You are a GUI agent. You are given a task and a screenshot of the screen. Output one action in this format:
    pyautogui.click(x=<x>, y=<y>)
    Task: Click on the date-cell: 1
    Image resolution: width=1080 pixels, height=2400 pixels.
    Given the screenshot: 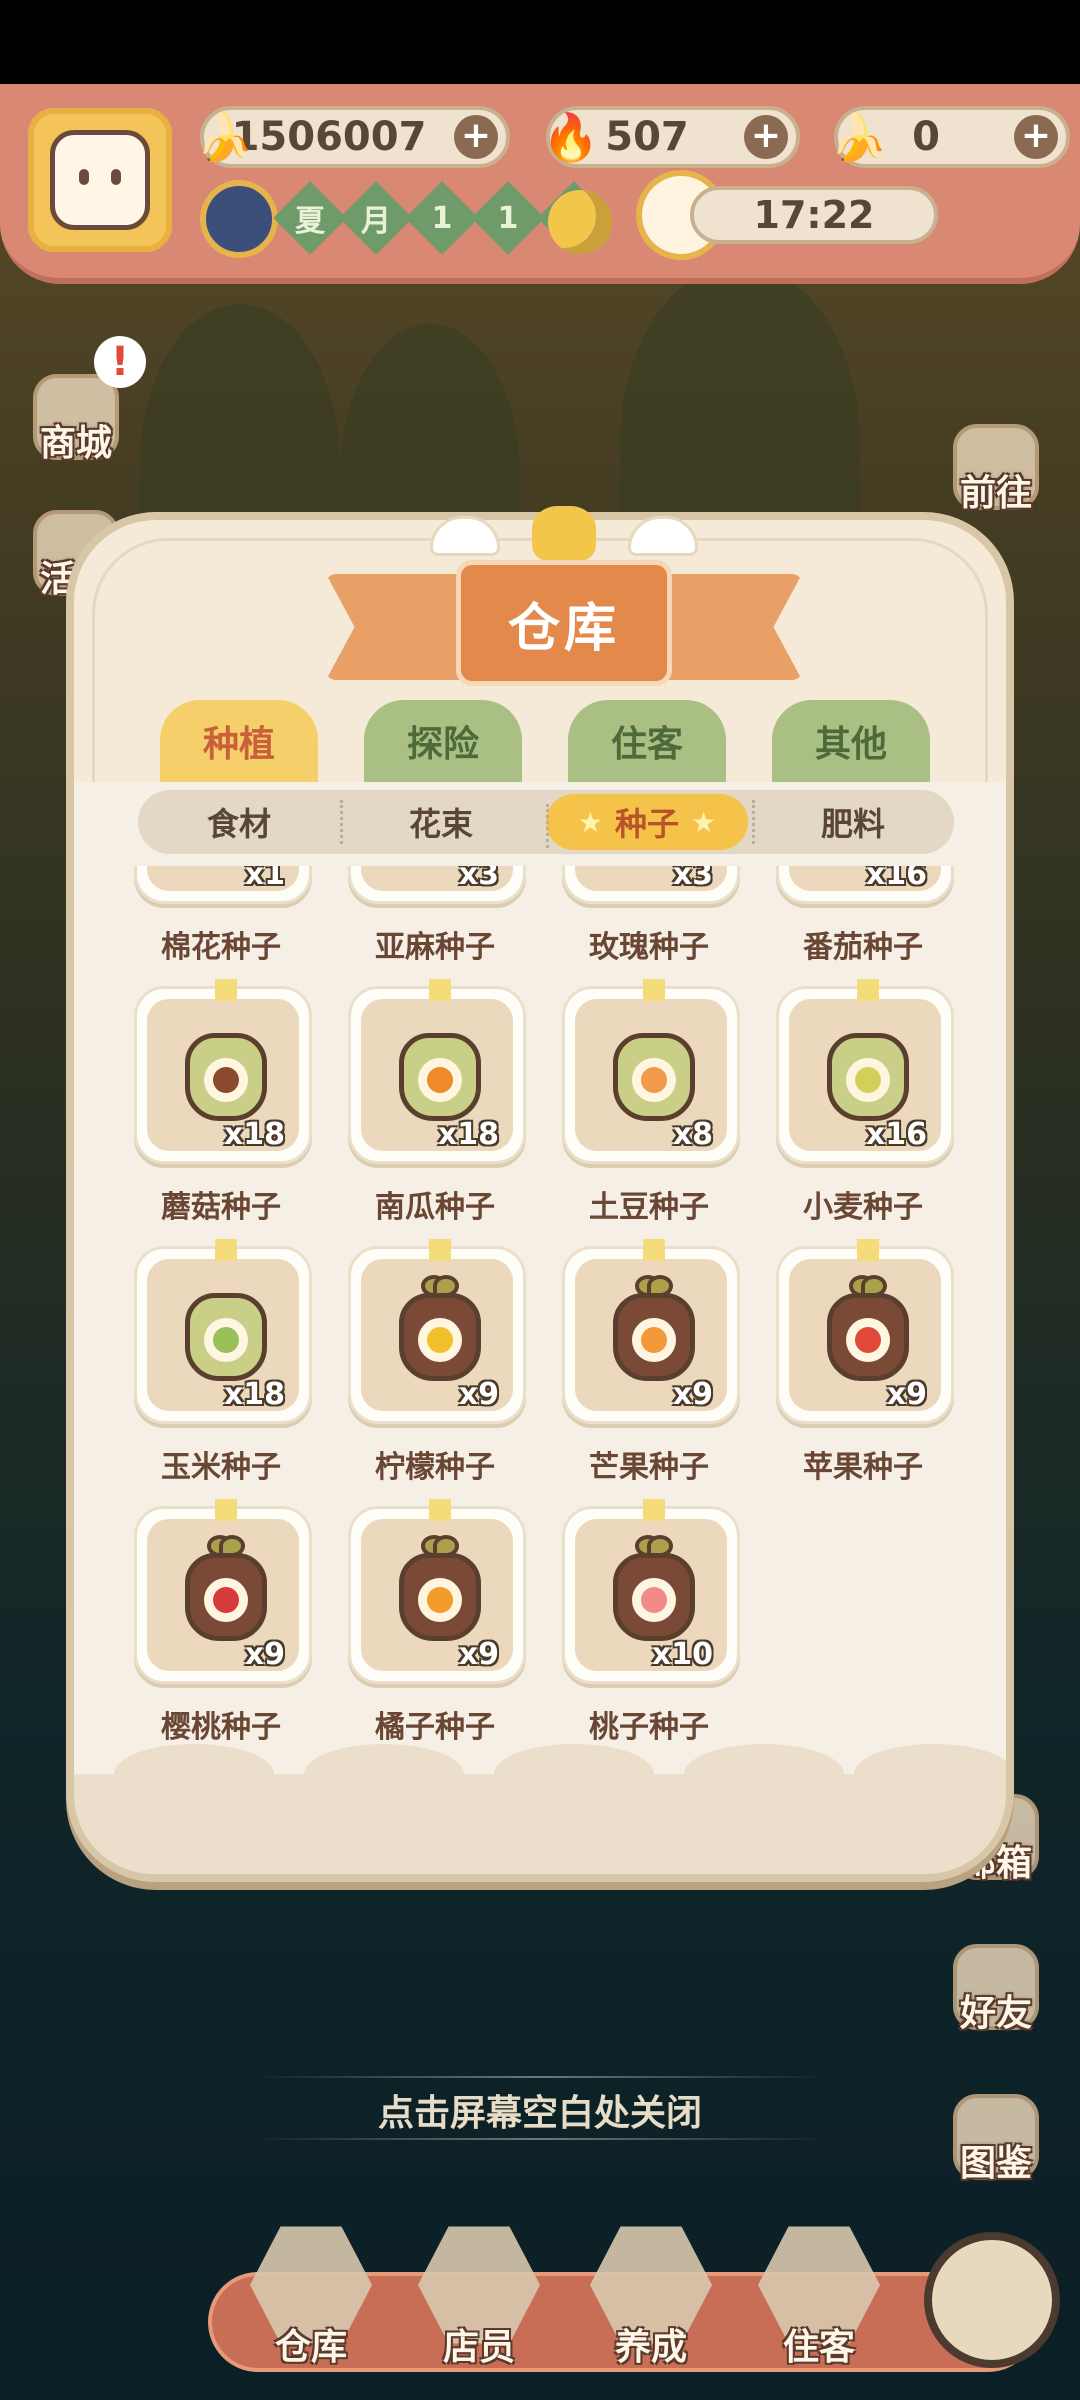 What is the action you would take?
    pyautogui.click(x=442, y=218)
    